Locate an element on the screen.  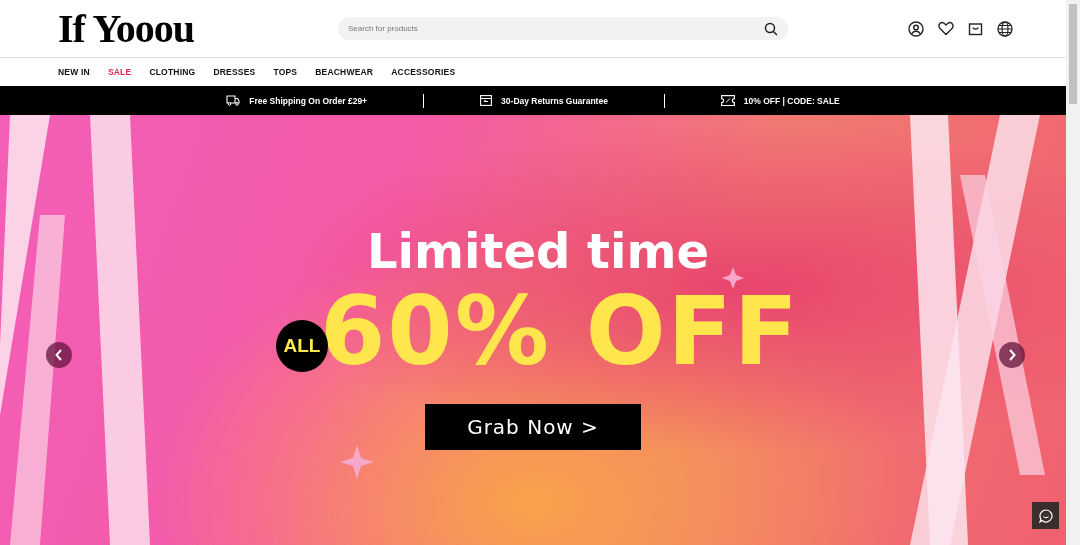
chevron-left-icon is located at coordinates (59, 355).